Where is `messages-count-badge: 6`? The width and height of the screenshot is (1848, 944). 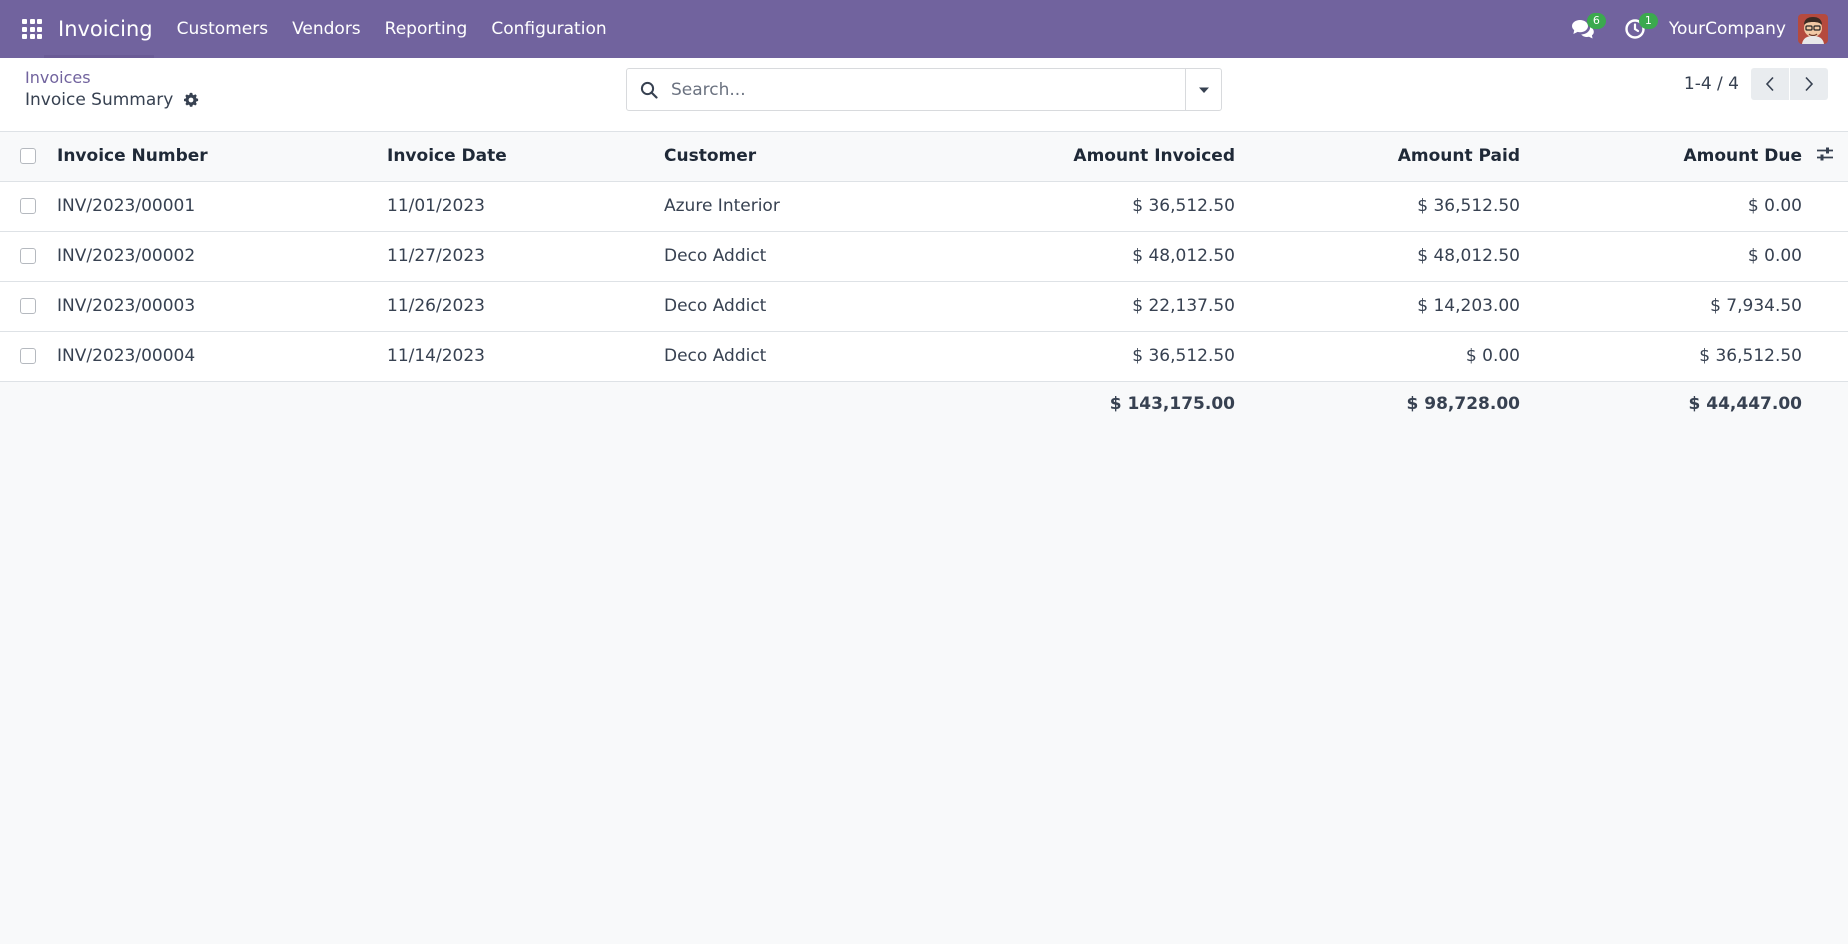 messages-count-badge: 6 is located at coordinates (1596, 21).